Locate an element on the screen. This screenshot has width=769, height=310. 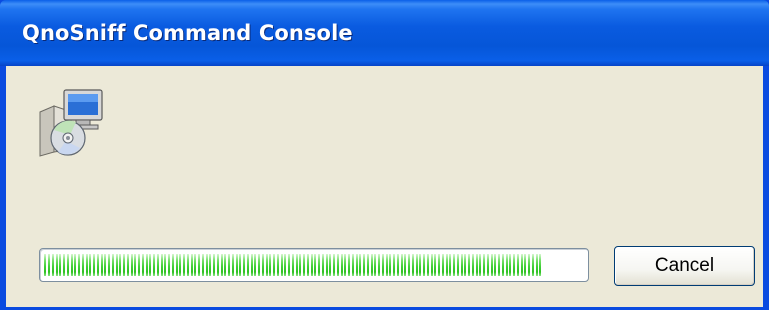
install-progress-bar is located at coordinates (314, 265).